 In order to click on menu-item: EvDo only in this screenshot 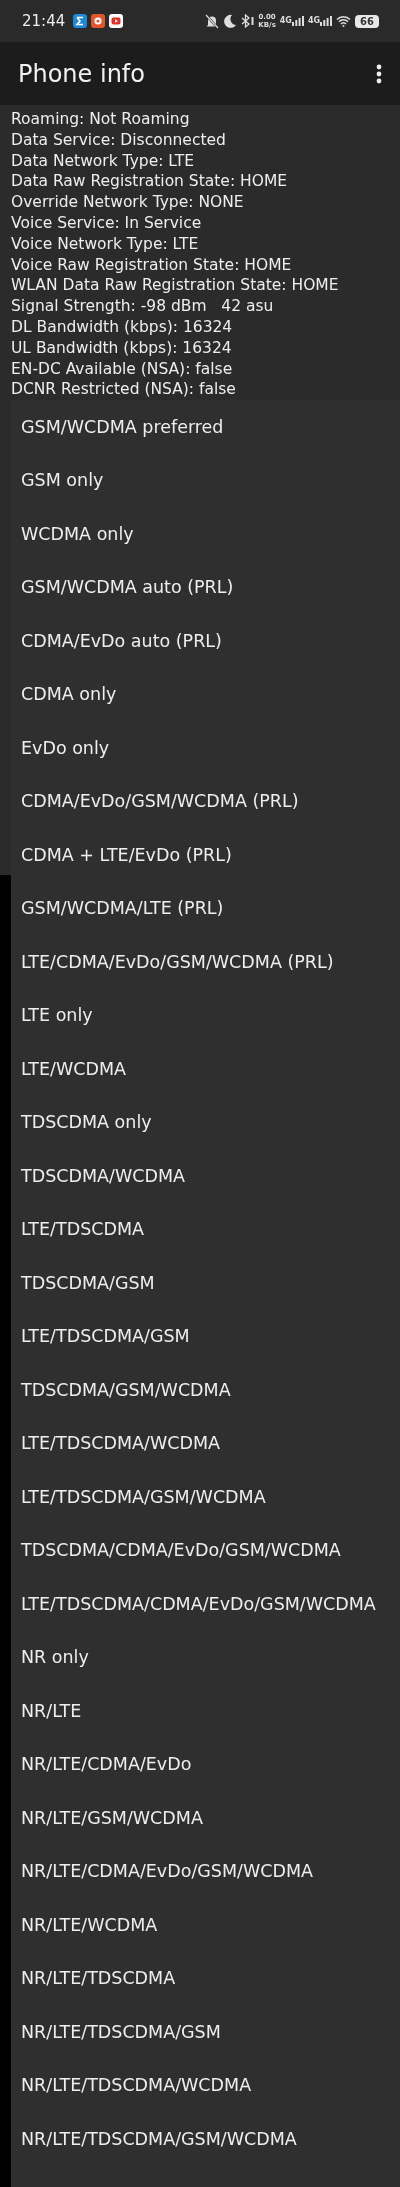, I will do `click(65, 747)`.